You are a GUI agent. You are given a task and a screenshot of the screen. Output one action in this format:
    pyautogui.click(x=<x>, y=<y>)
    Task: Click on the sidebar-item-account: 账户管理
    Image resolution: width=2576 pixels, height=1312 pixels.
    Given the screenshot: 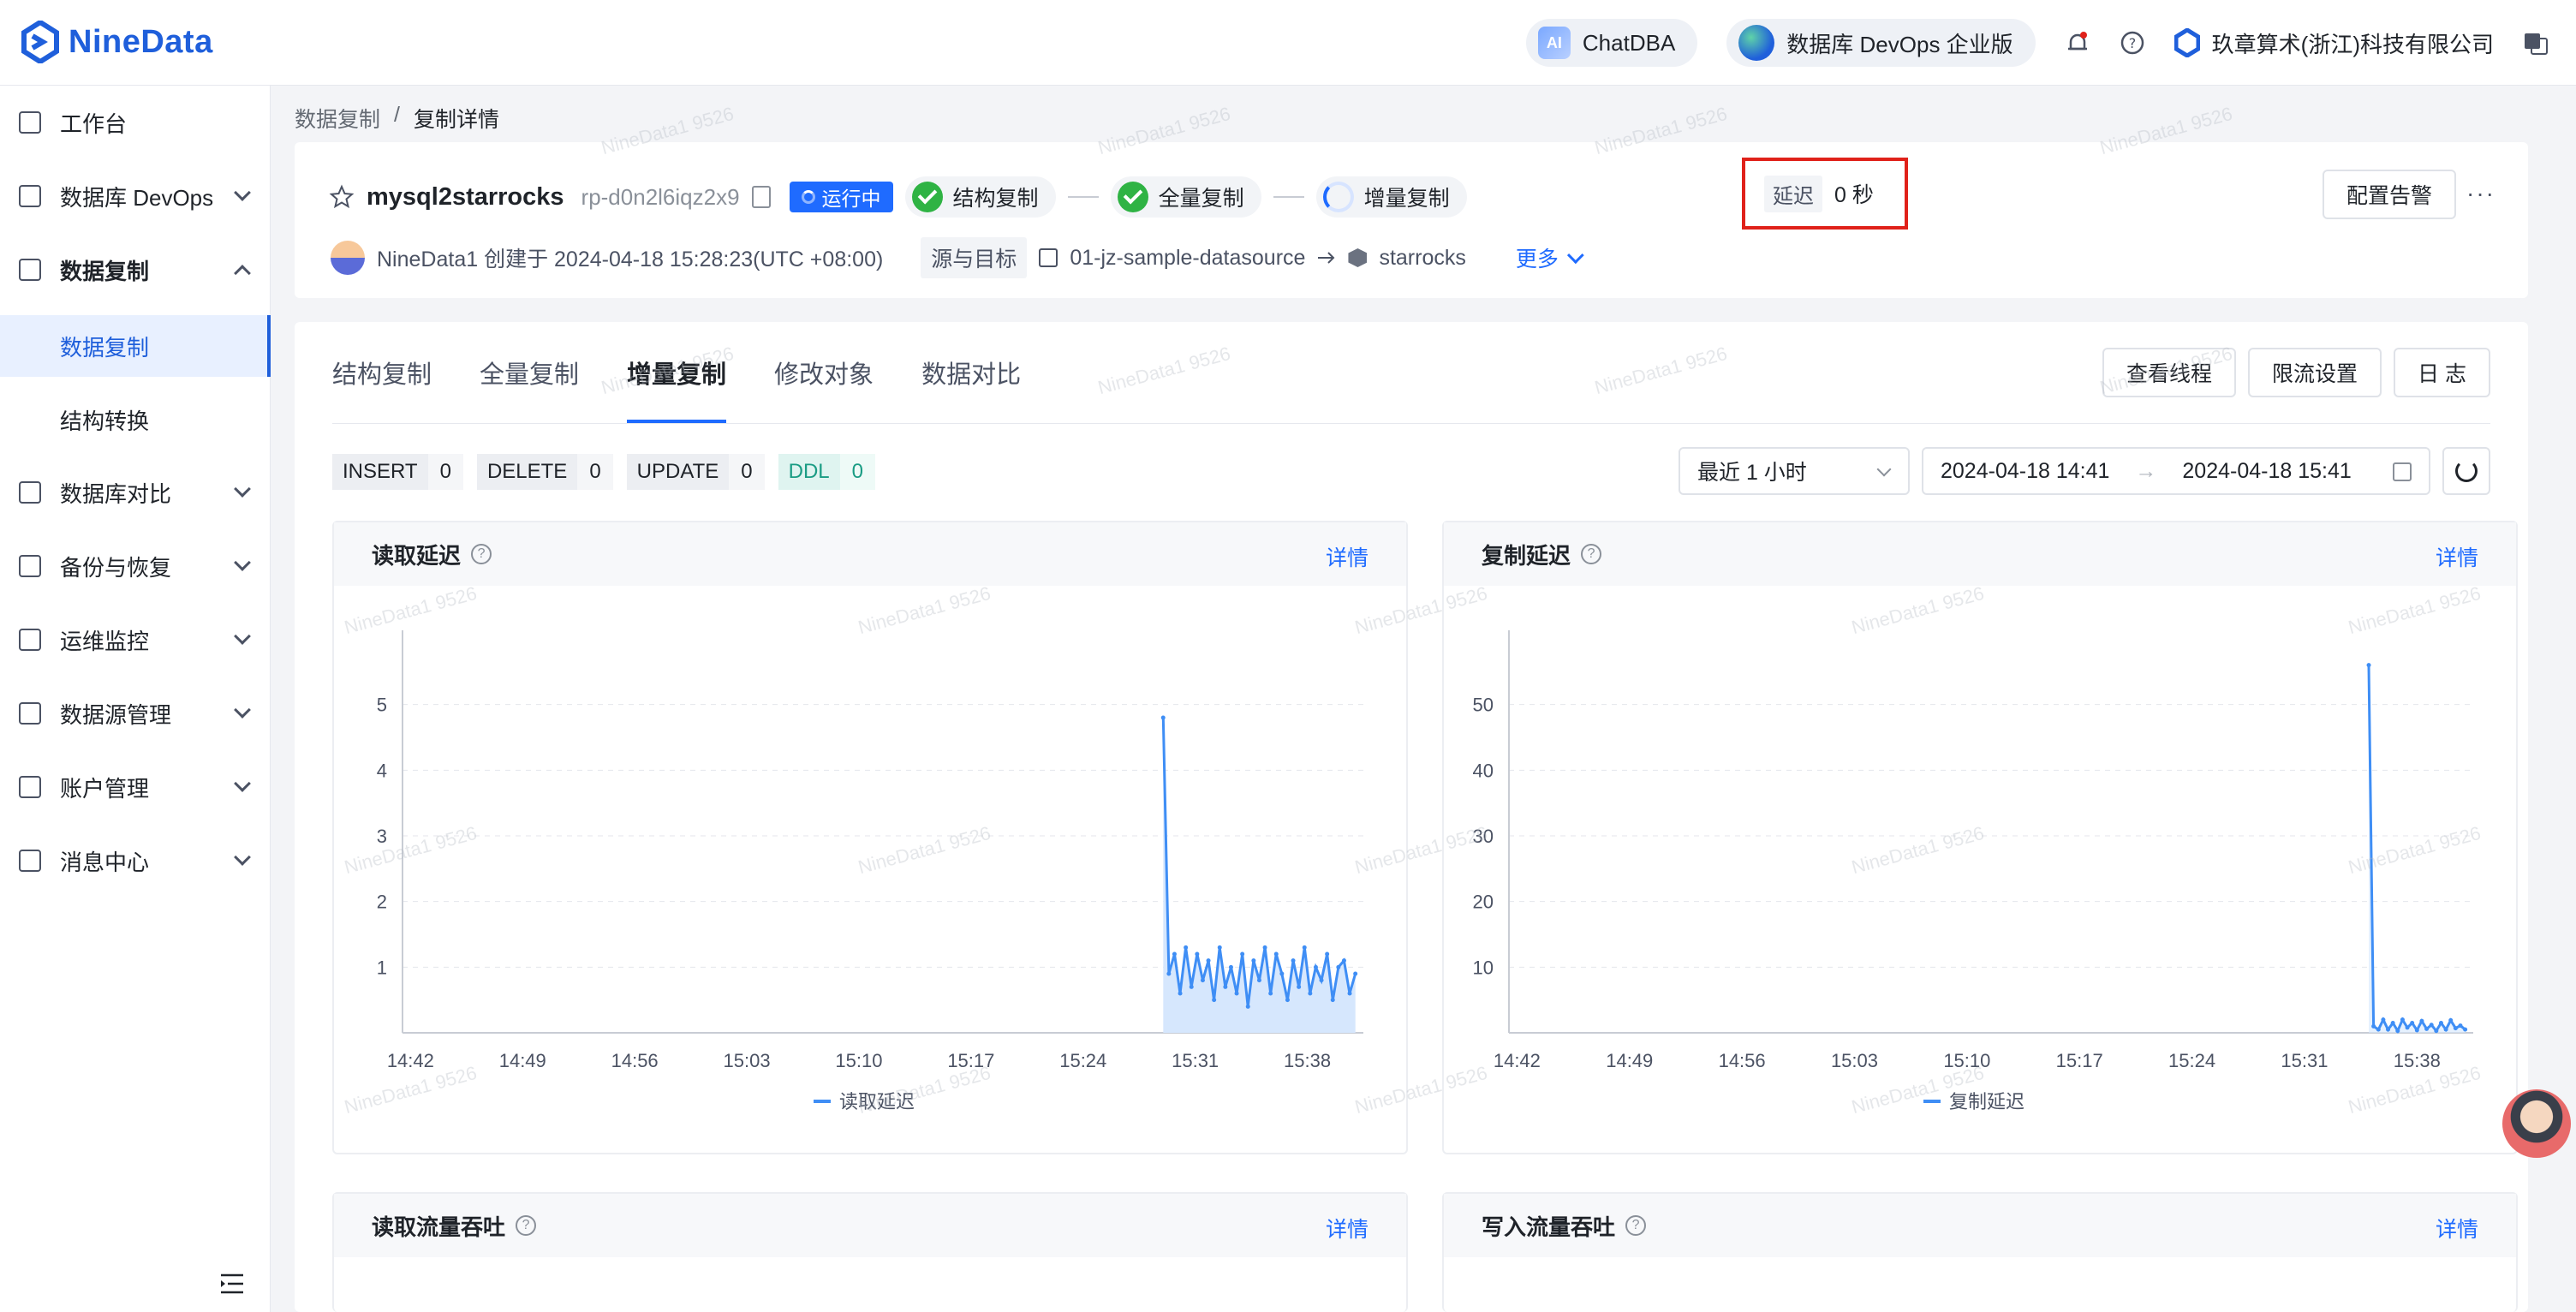 What is the action you would take?
    pyautogui.click(x=135, y=787)
    